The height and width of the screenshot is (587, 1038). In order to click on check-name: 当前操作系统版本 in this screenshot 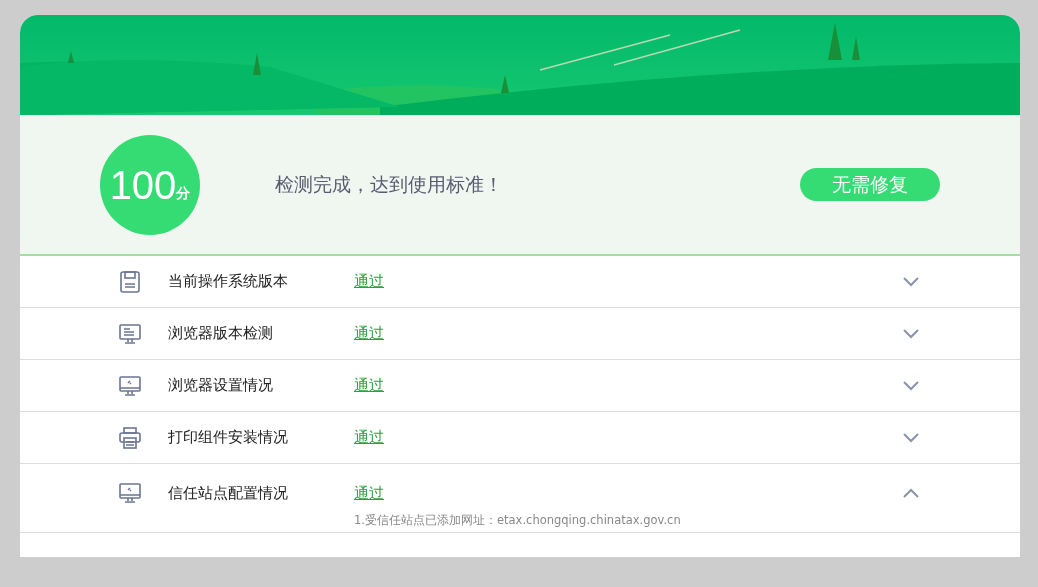, I will do `click(228, 281)`.